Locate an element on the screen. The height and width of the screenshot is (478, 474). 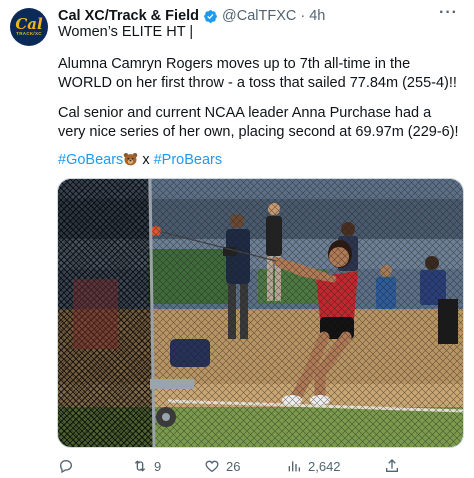
share-button is located at coordinates (392, 466).